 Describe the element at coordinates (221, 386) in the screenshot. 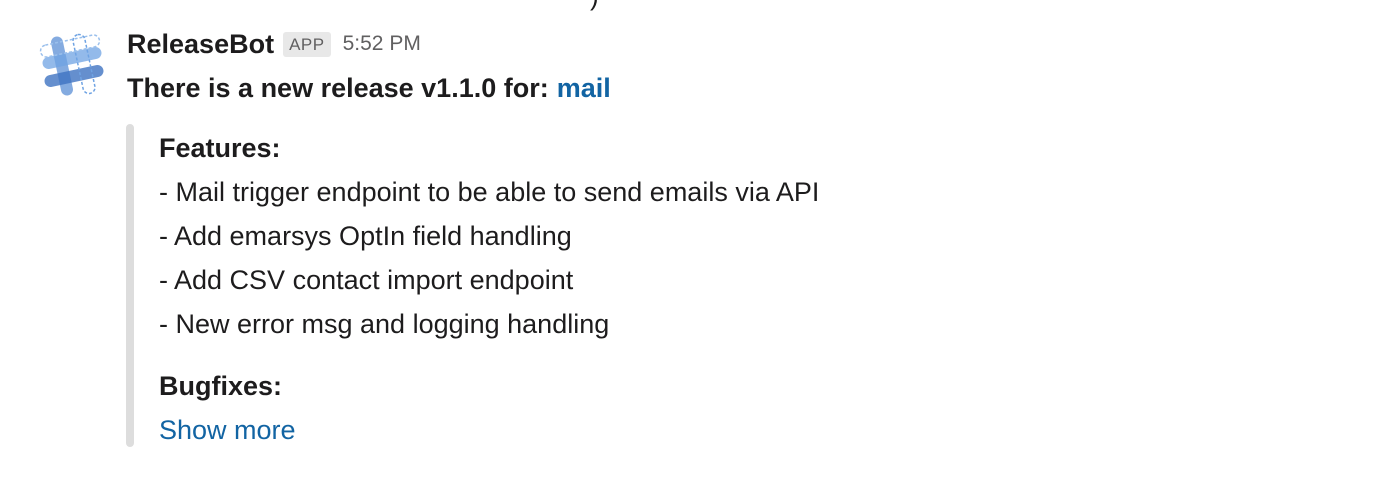

I see `bugfixes-heading: Bugfixes:` at that location.